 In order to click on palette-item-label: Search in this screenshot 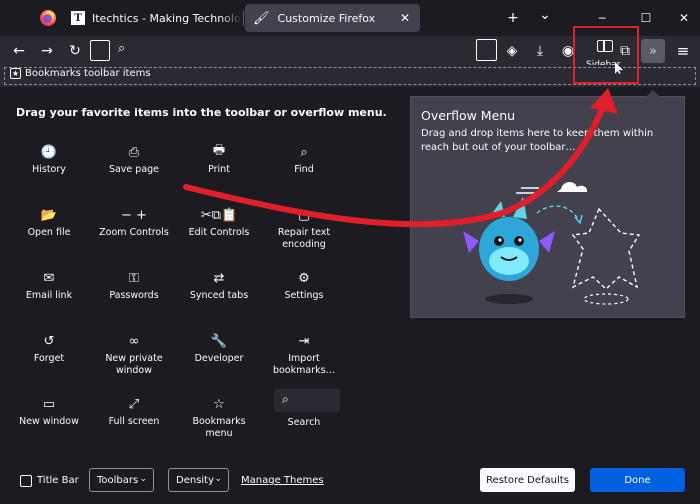, I will do `click(304, 422)`.